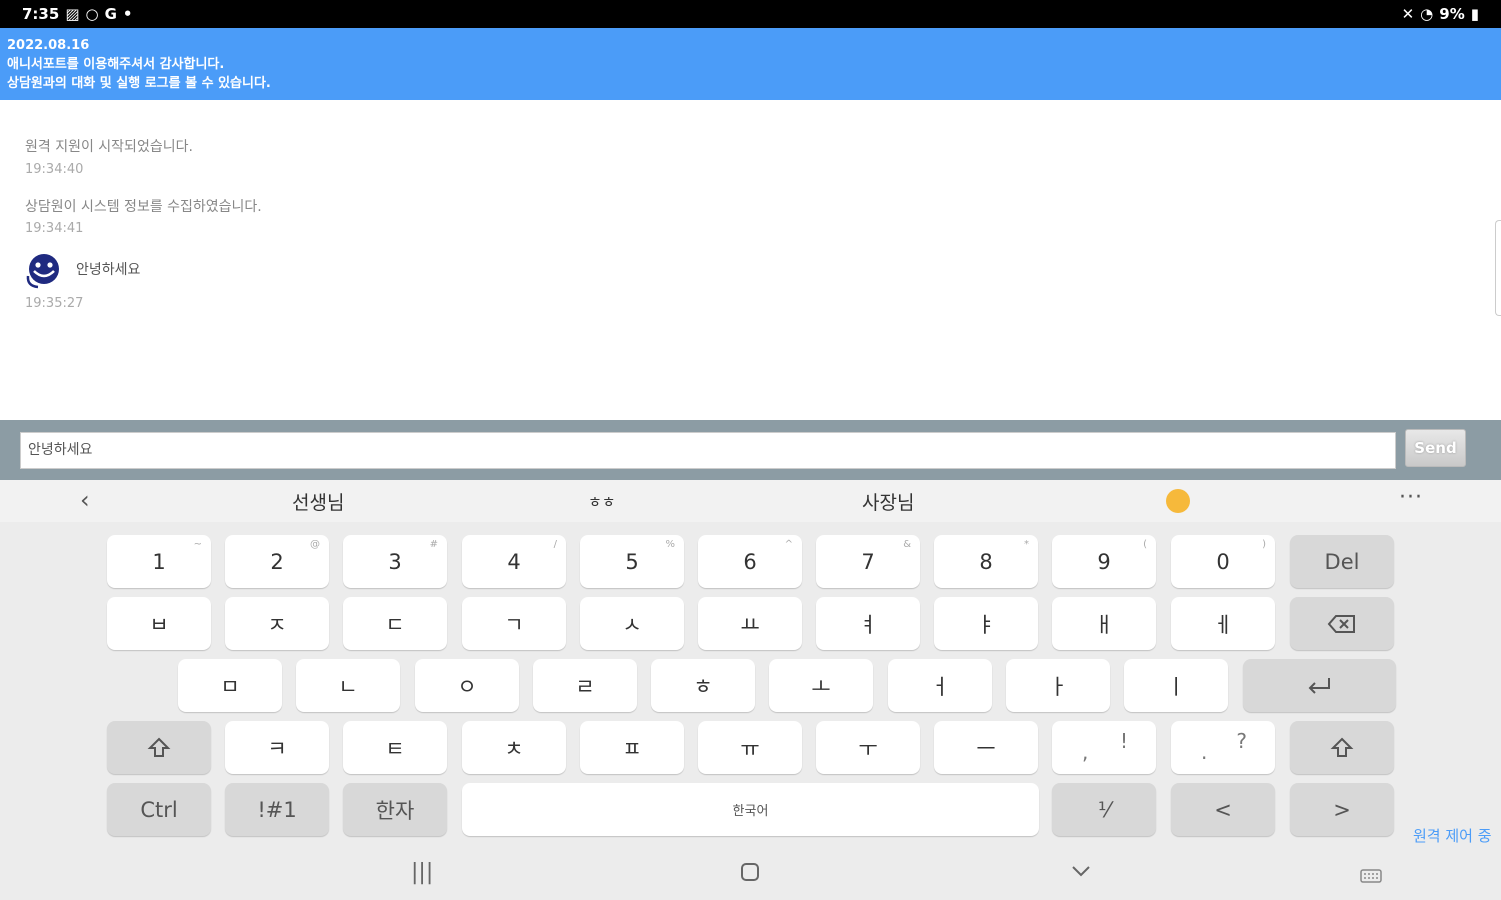 This screenshot has width=1501, height=900. What do you see at coordinates (1342, 623) in the screenshot?
I see `backspace-key` at bounding box center [1342, 623].